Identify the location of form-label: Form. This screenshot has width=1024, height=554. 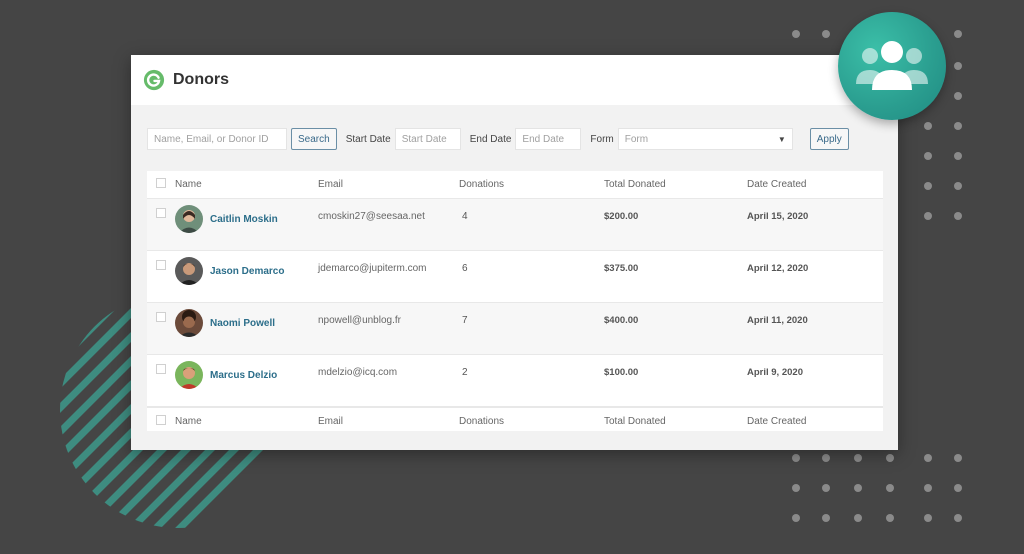
(602, 139).